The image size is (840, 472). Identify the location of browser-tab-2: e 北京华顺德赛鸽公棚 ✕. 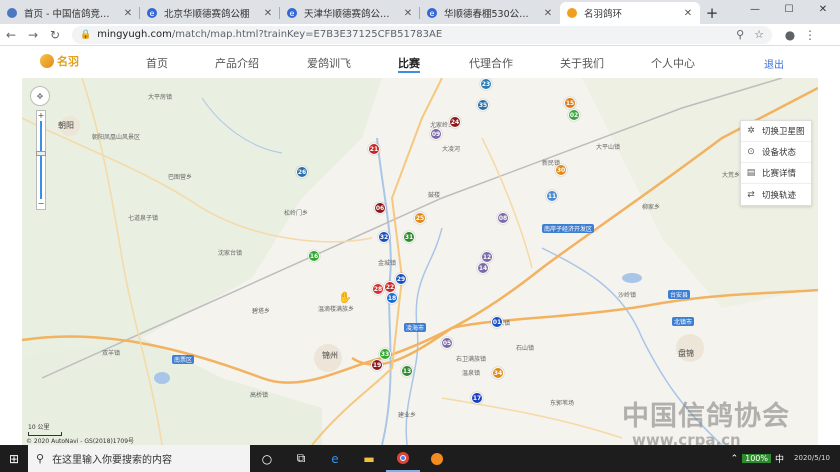
(210, 13).